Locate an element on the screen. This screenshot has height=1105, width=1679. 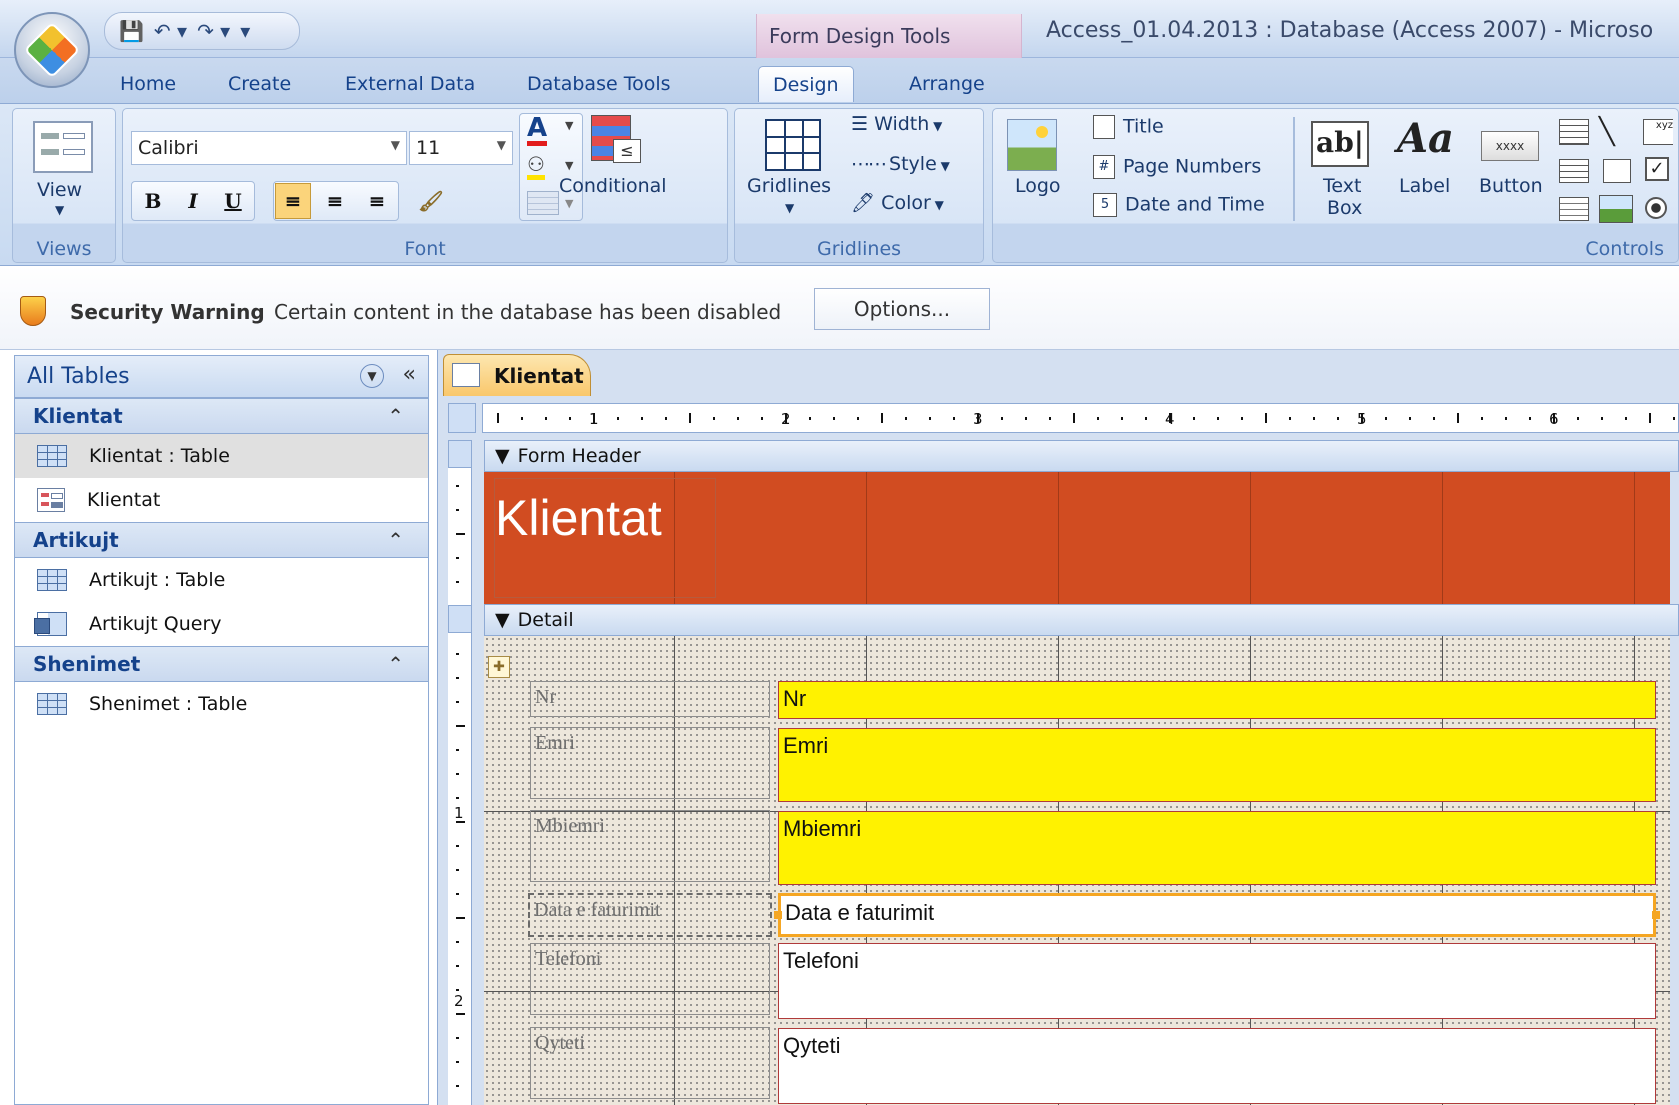
field-mbiemri: Mbiemri is located at coordinates (1217, 848).